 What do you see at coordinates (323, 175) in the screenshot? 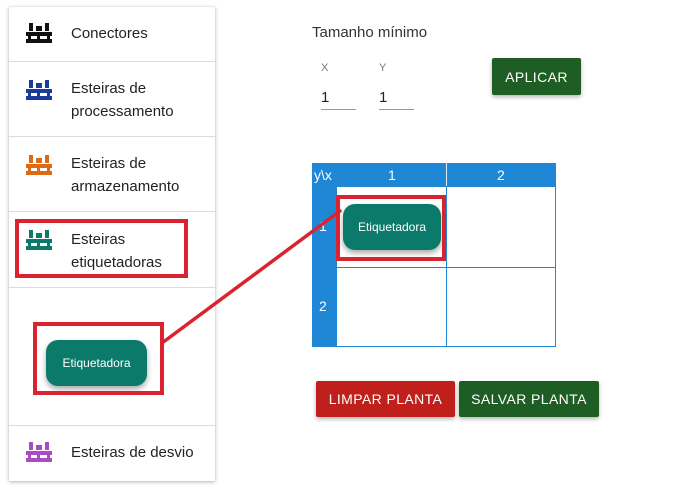
I see `grid-corner-label: y\x` at bounding box center [323, 175].